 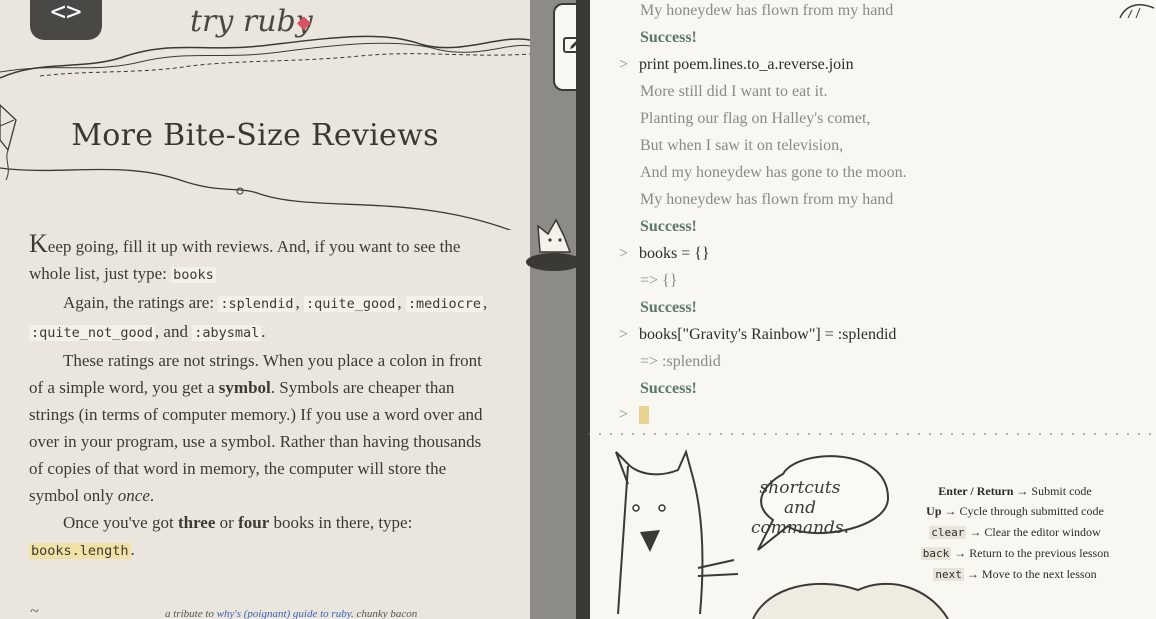 I want to click on shortcut-item: back → Return to the previous lesson, so click(x=1015, y=553).